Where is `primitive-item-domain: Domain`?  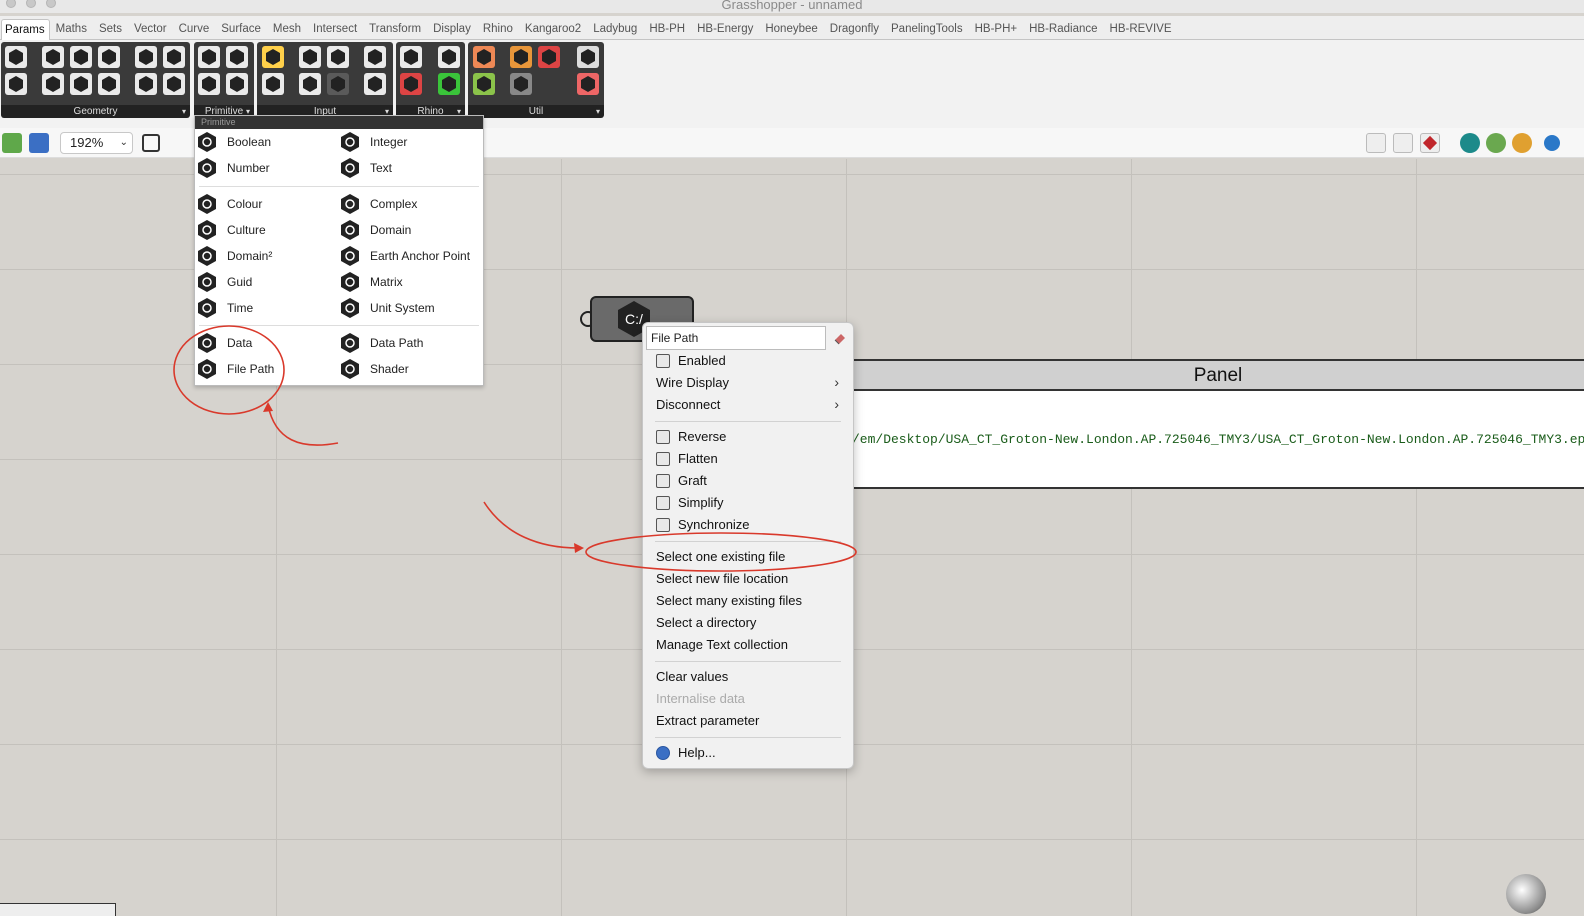 primitive-item-domain: Domain is located at coordinates (375, 230).